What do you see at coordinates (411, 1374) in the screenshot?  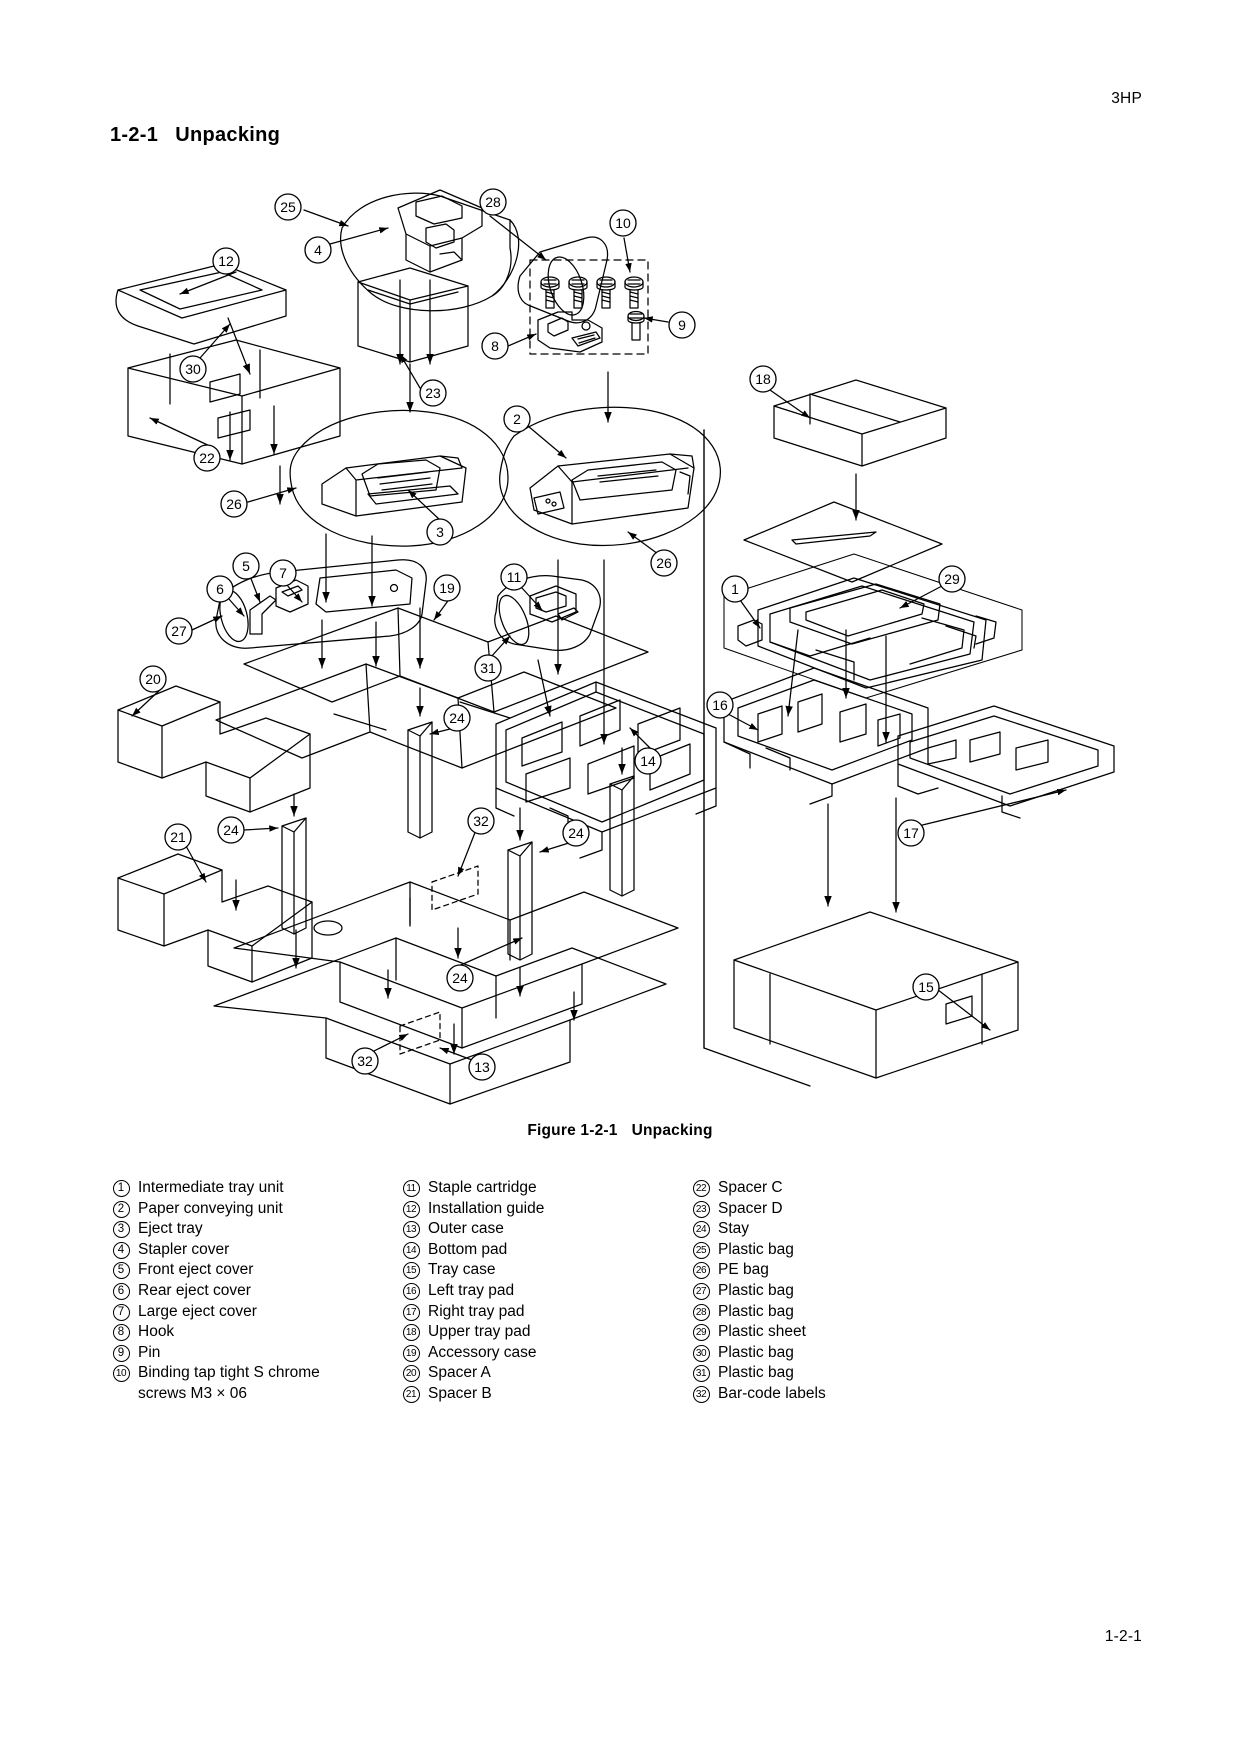 I see `callout-number-badge: 20` at bounding box center [411, 1374].